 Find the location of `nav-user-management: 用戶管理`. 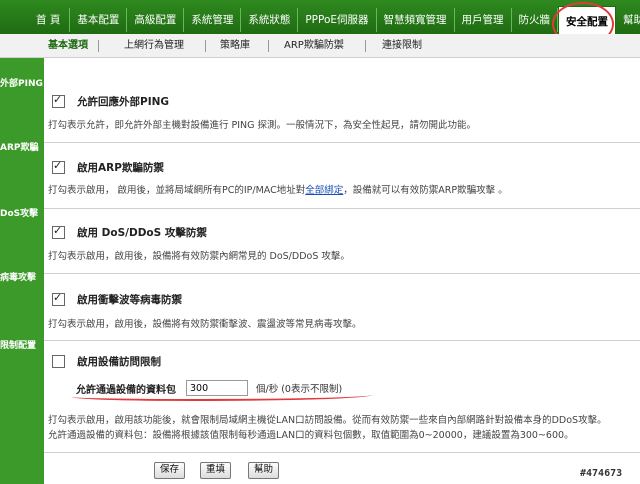

nav-user-management: 用戶管理 is located at coordinates (483, 20).